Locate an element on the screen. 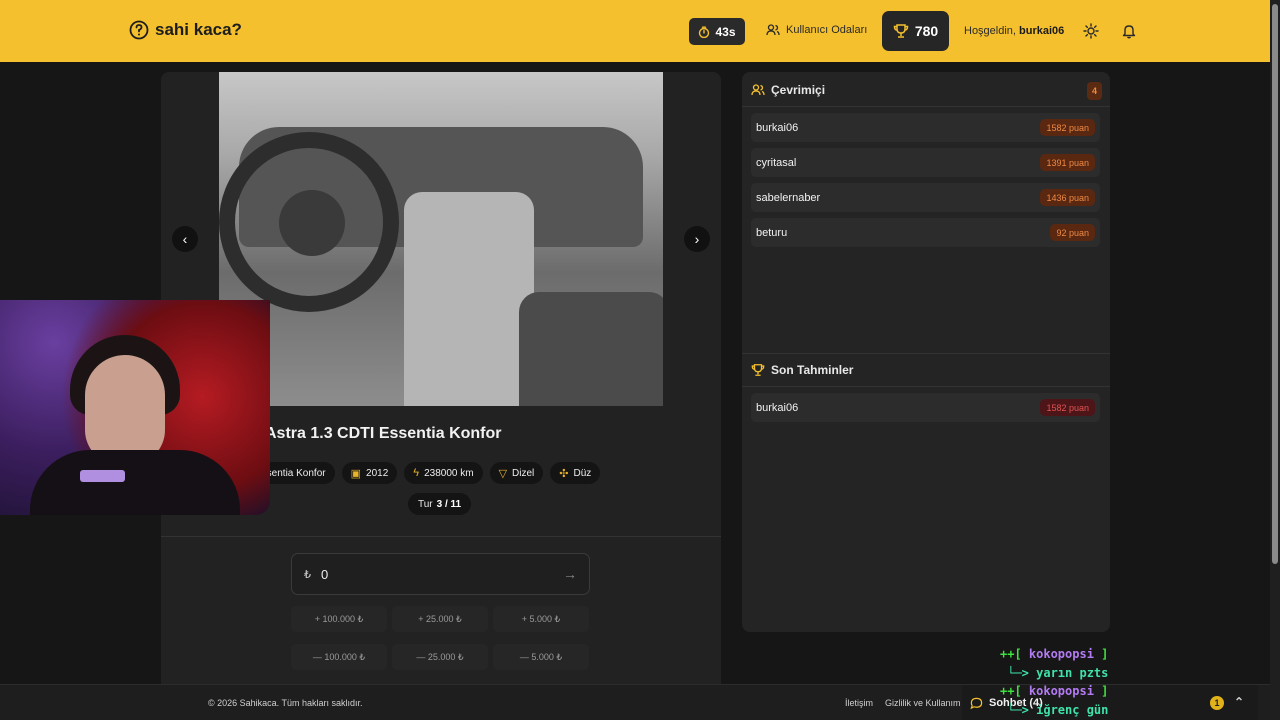 The height and width of the screenshot is (720, 1280). online-title: Çevrimiçi is located at coordinates (798, 89).